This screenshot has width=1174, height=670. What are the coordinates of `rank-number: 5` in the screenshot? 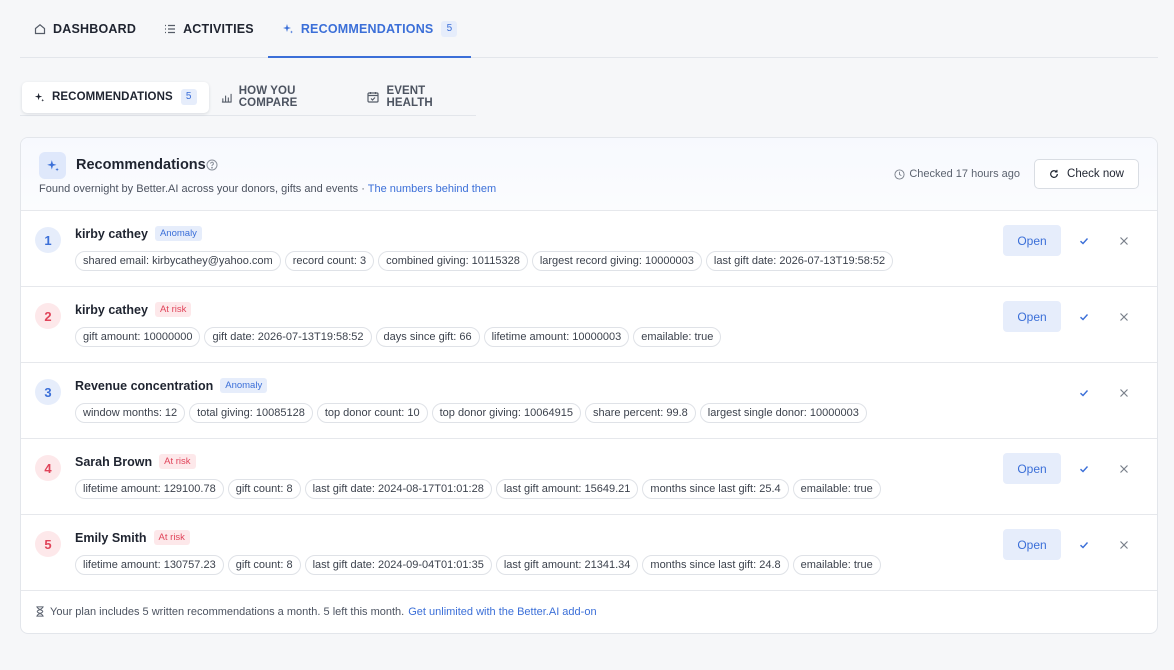 It's located at (48, 544).